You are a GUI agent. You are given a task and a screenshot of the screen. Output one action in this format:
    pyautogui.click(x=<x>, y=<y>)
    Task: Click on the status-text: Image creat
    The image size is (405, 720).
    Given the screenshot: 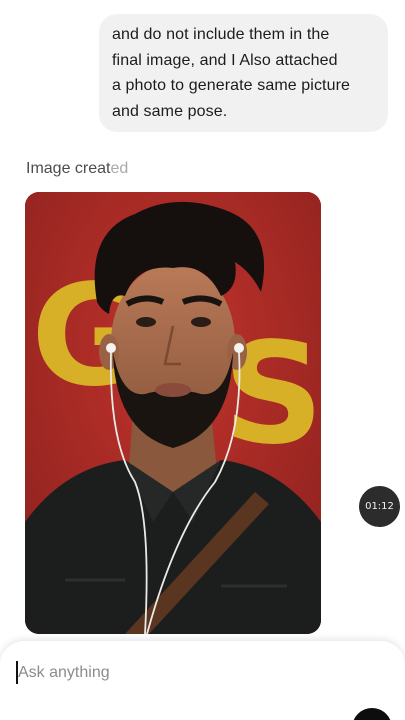 What is the action you would take?
    pyautogui.click(x=68, y=168)
    